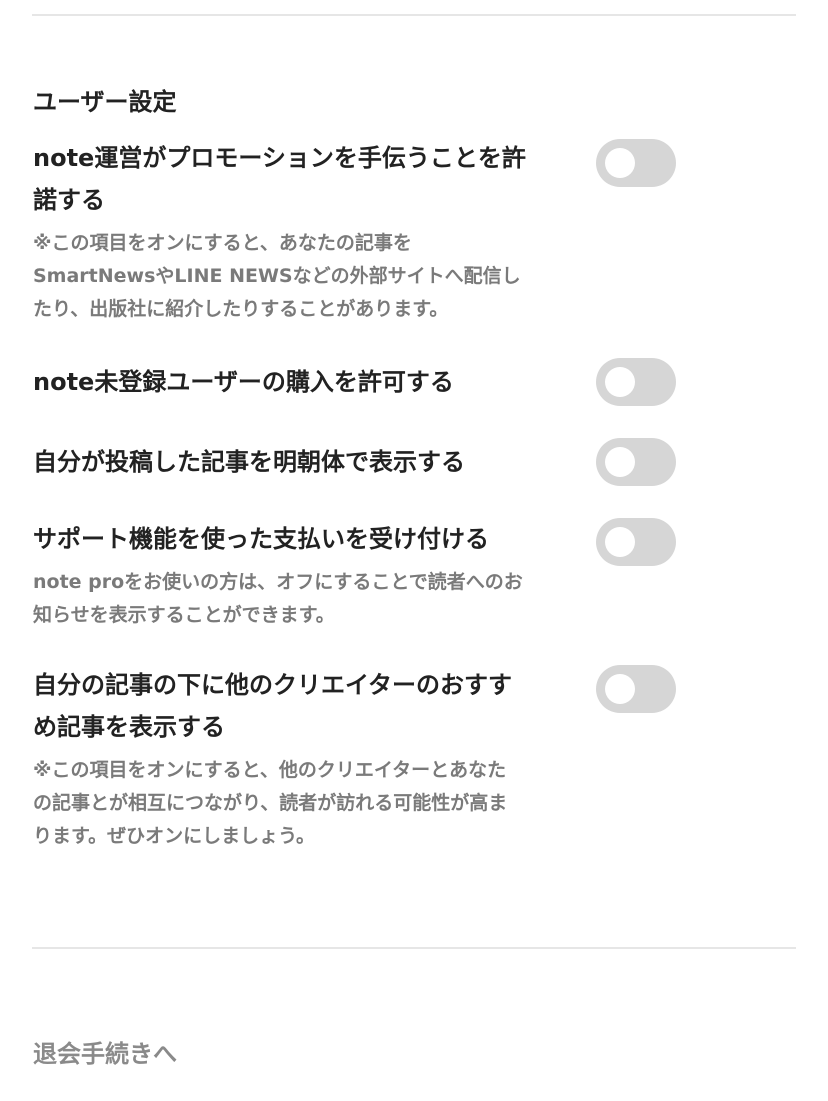 The width and height of the screenshot is (828, 1101). I want to click on unregistered-purchase-toggle, so click(636, 382).